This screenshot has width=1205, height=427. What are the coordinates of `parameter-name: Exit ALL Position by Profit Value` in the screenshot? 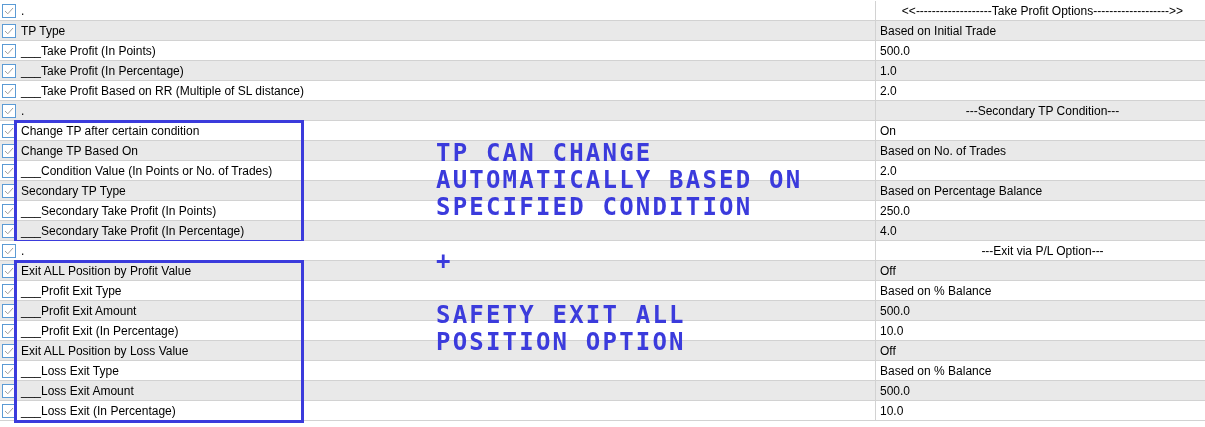 It's located at (106, 270).